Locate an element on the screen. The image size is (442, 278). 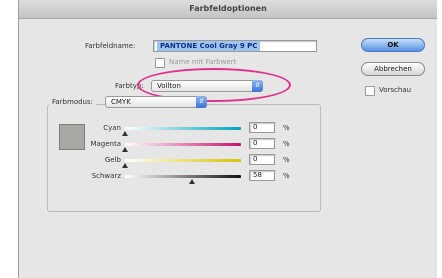
swatch-name-value: PANTONE Cool Gray 9 PC is located at coordinates (209, 46).